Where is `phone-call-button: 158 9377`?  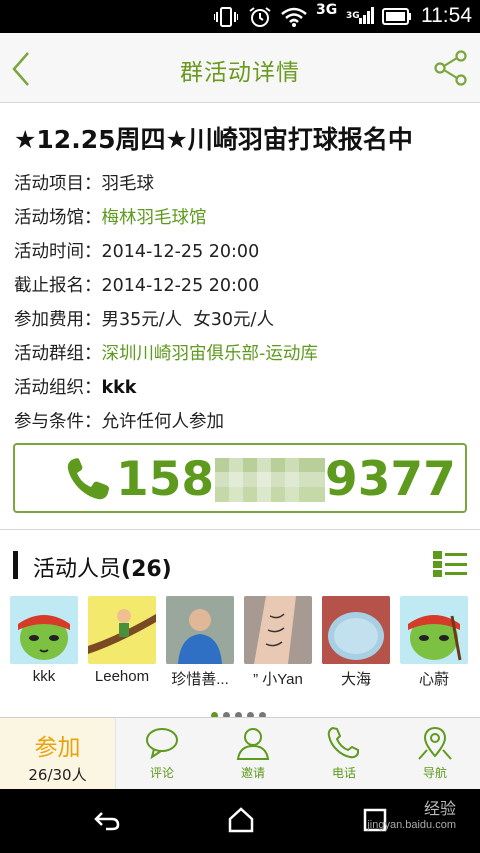
phone-call-button: 158 9377 is located at coordinates (240, 478).